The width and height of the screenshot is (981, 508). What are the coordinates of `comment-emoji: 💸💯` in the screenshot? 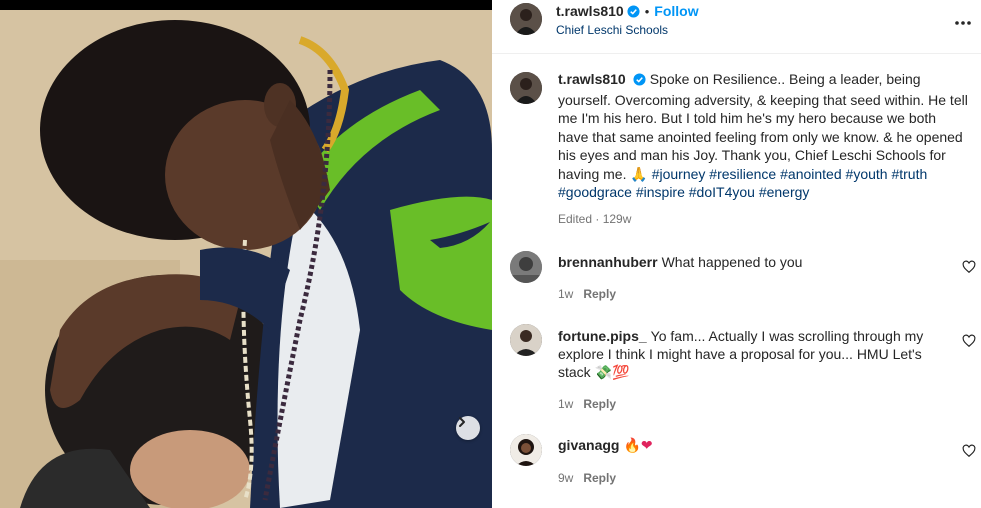 It's located at (612, 372).